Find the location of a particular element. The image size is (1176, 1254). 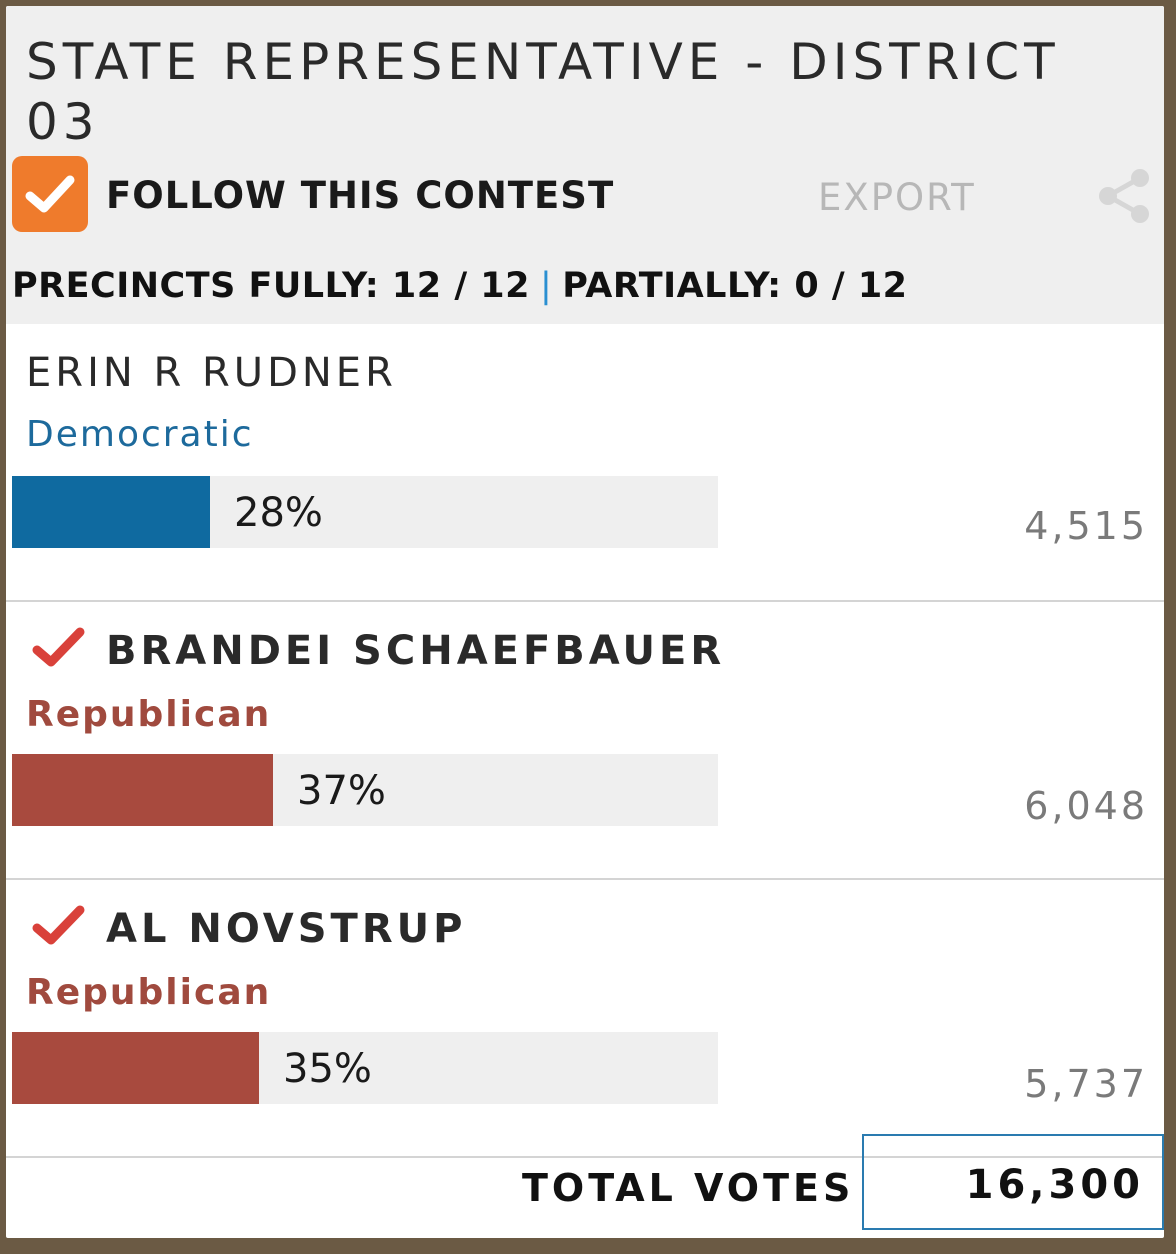

candidate-name: ERIN R RUDNER is located at coordinates (211, 373).